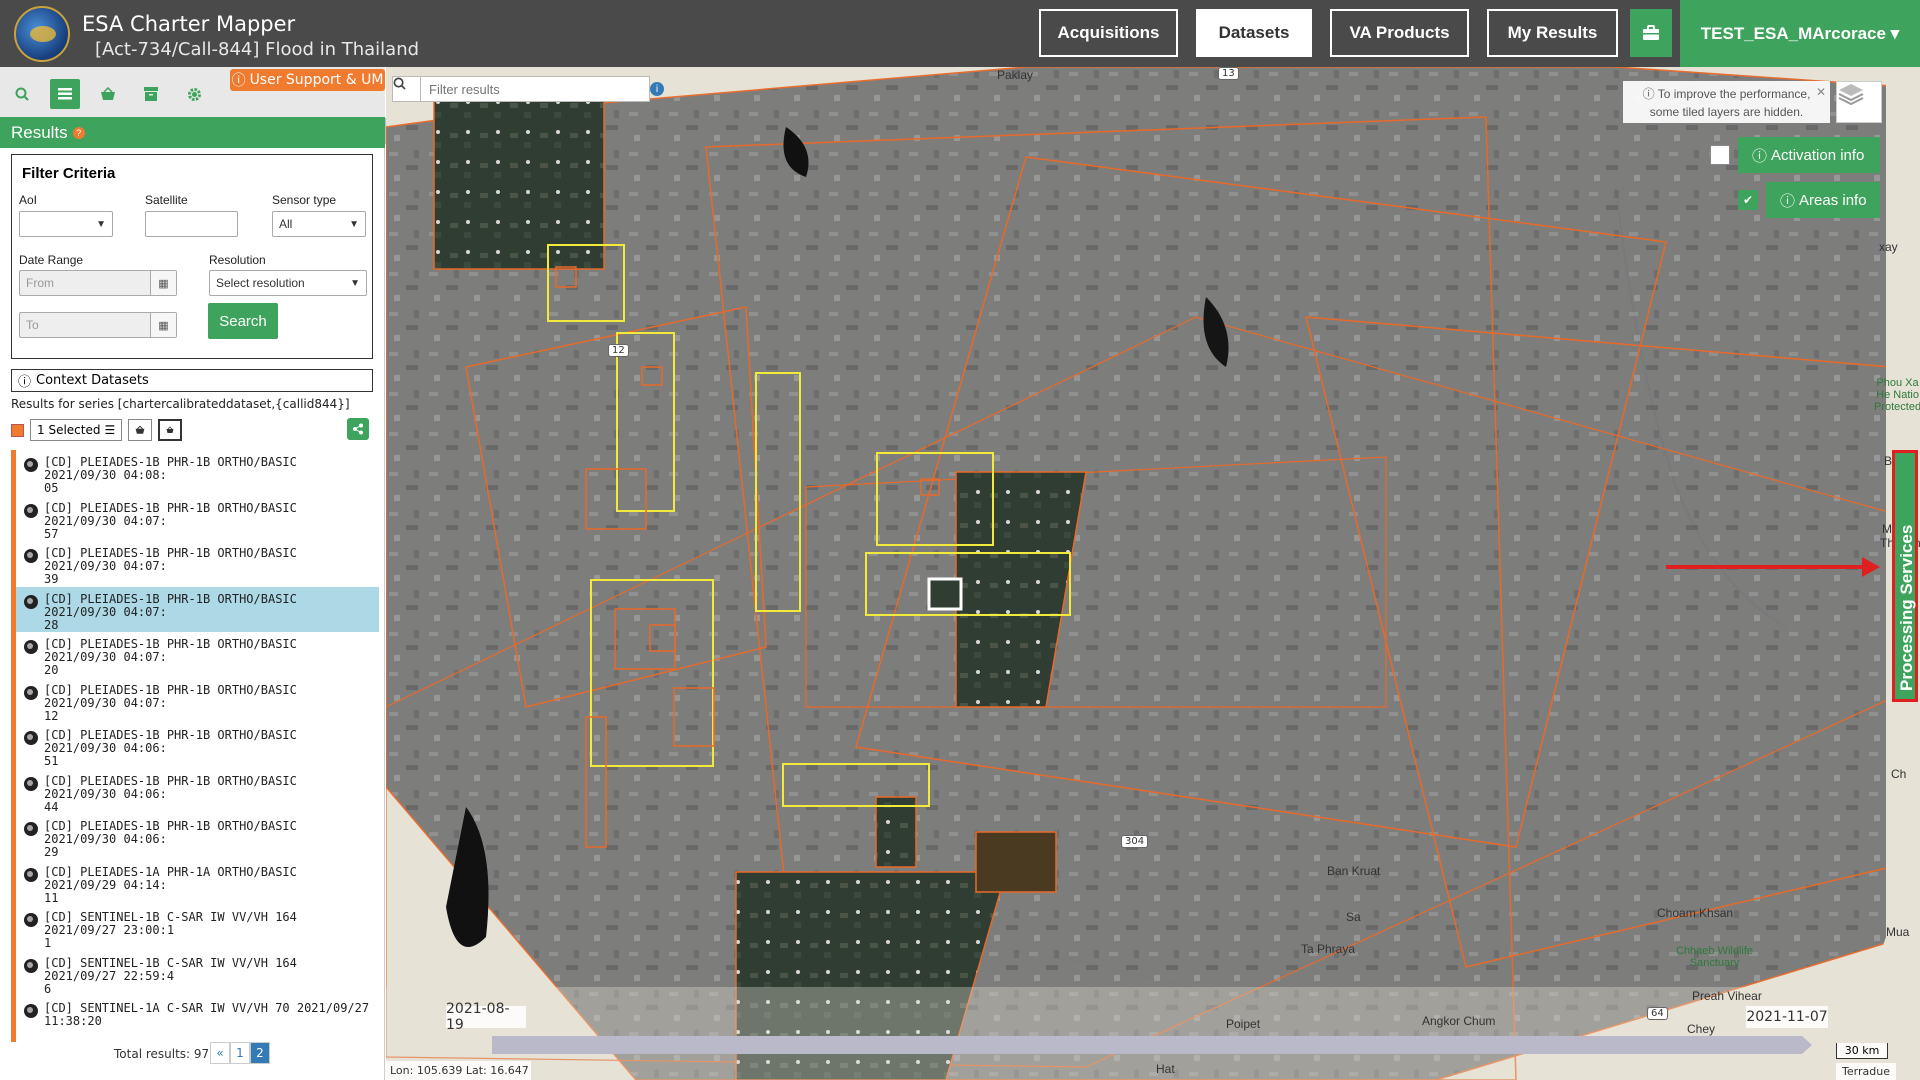 The width and height of the screenshot is (1920, 1080). Describe the element at coordinates (1399, 33) in the screenshot. I see `nav-va-products: VA Products` at that location.